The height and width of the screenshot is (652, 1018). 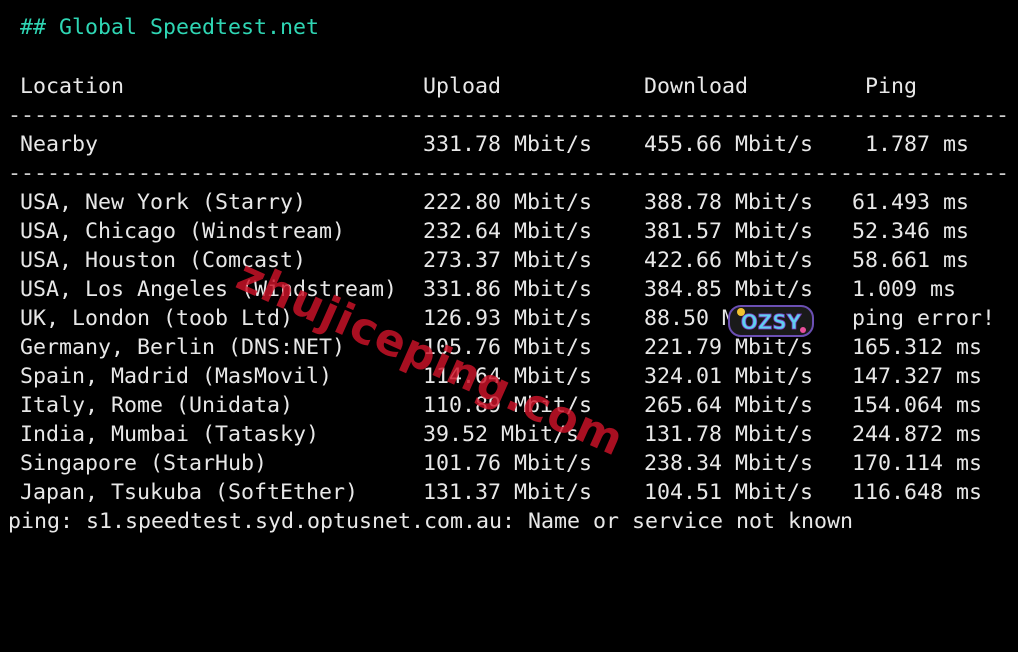 What do you see at coordinates (729, 405) in the screenshot?
I see `row-download: 265.64 Mbit/s` at bounding box center [729, 405].